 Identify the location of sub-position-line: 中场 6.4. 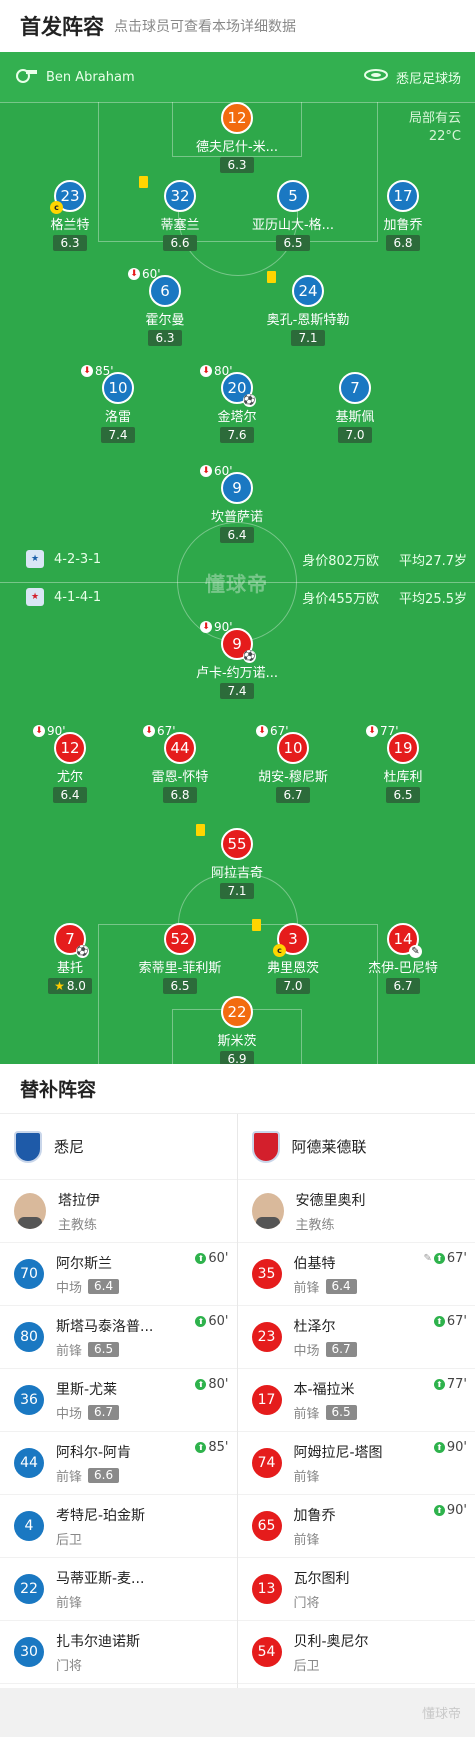
(88, 1286).